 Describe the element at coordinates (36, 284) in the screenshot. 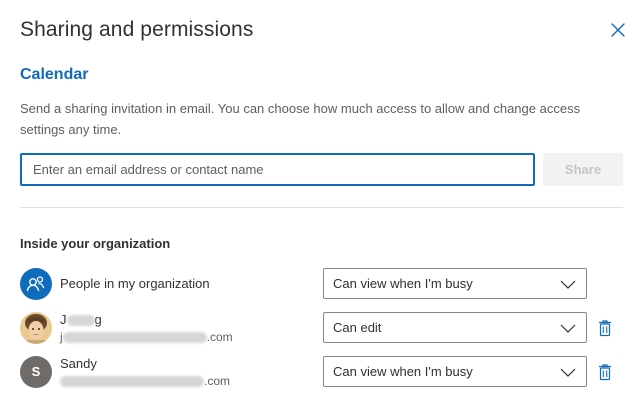

I see `people-icon` at that location.